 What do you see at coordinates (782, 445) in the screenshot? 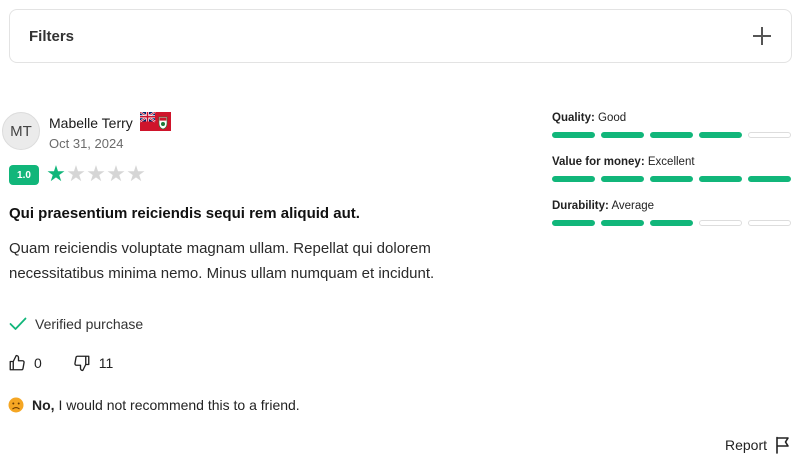
I see `flag-icon` at bounding box center [782, 445].